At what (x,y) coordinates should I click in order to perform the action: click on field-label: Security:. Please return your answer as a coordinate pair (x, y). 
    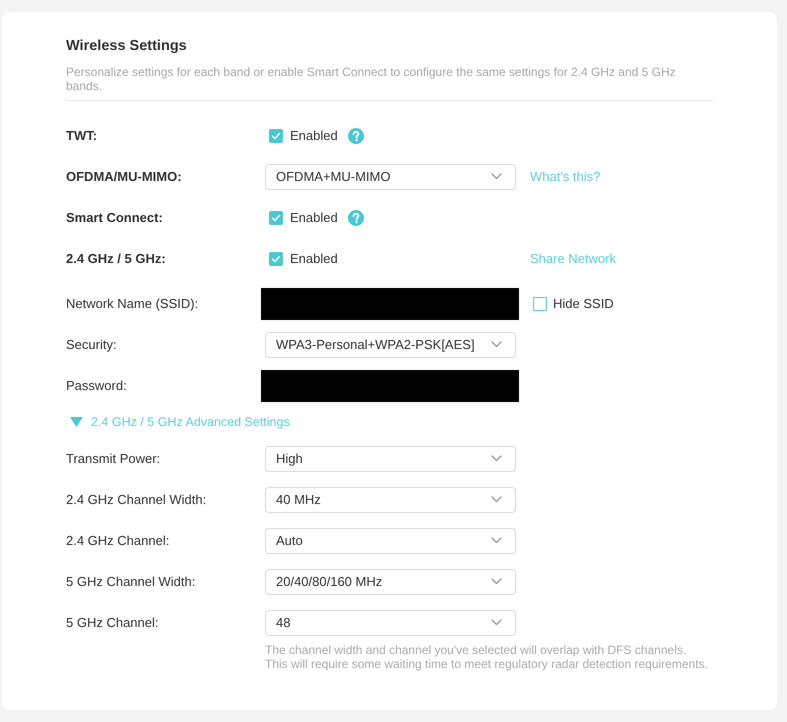
    Looking at the image, I should click on (92, 345).